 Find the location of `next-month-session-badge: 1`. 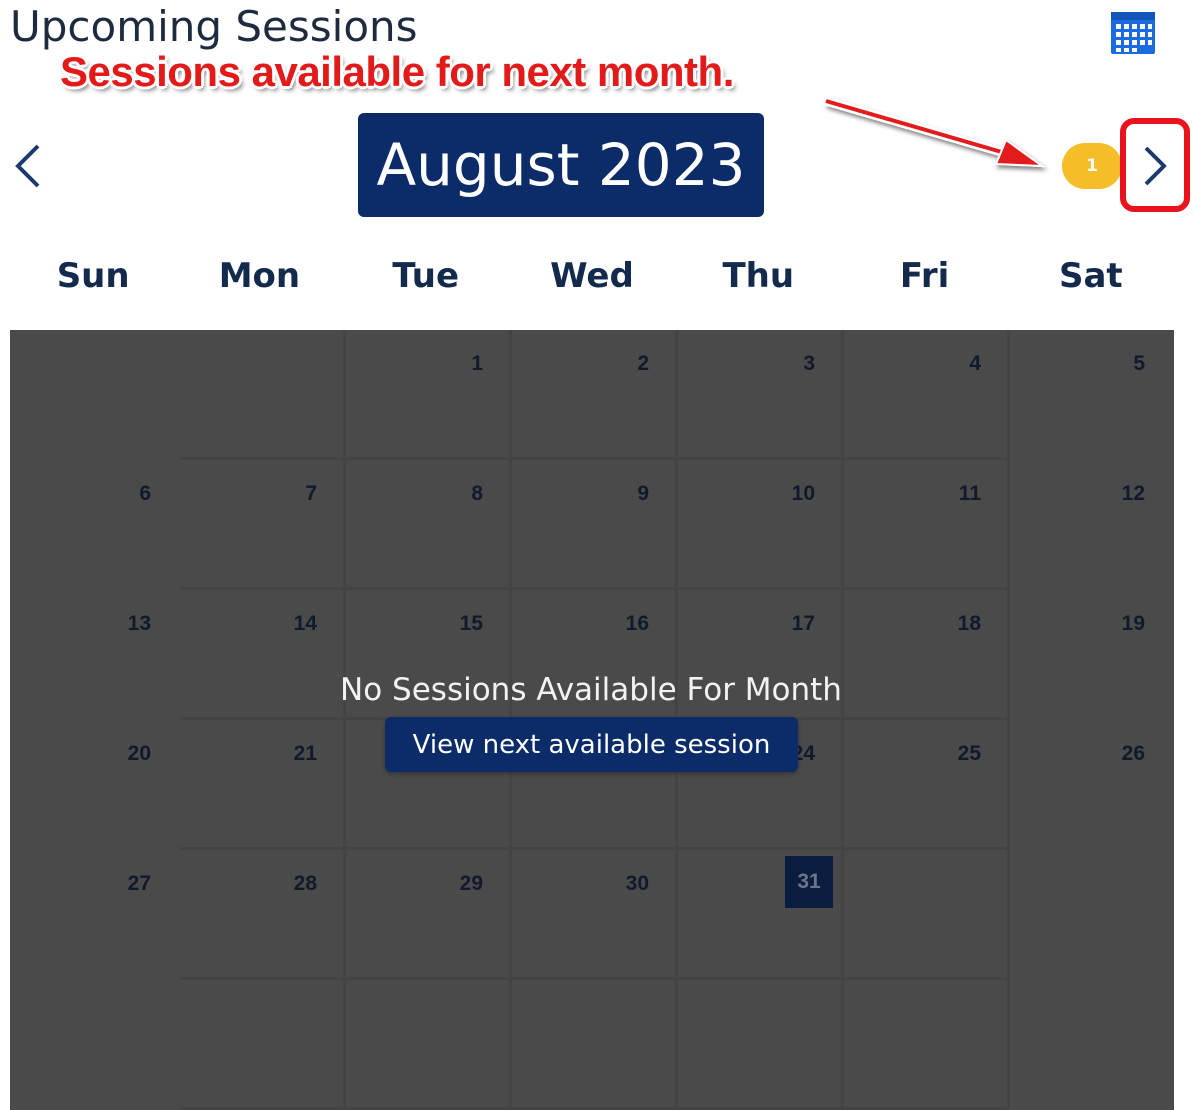

next-month-session-badge: 1 is located at coordinates (1092, 166).